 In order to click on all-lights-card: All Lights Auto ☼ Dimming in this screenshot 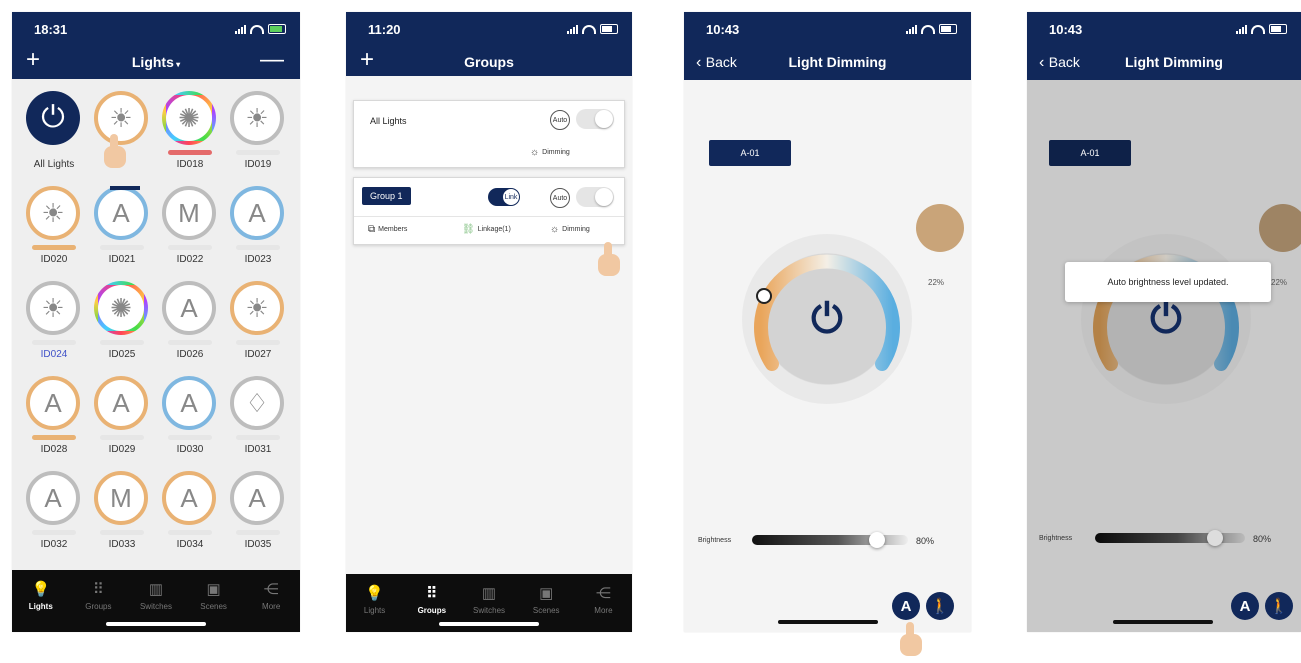, I will do `click(489, 134)`.